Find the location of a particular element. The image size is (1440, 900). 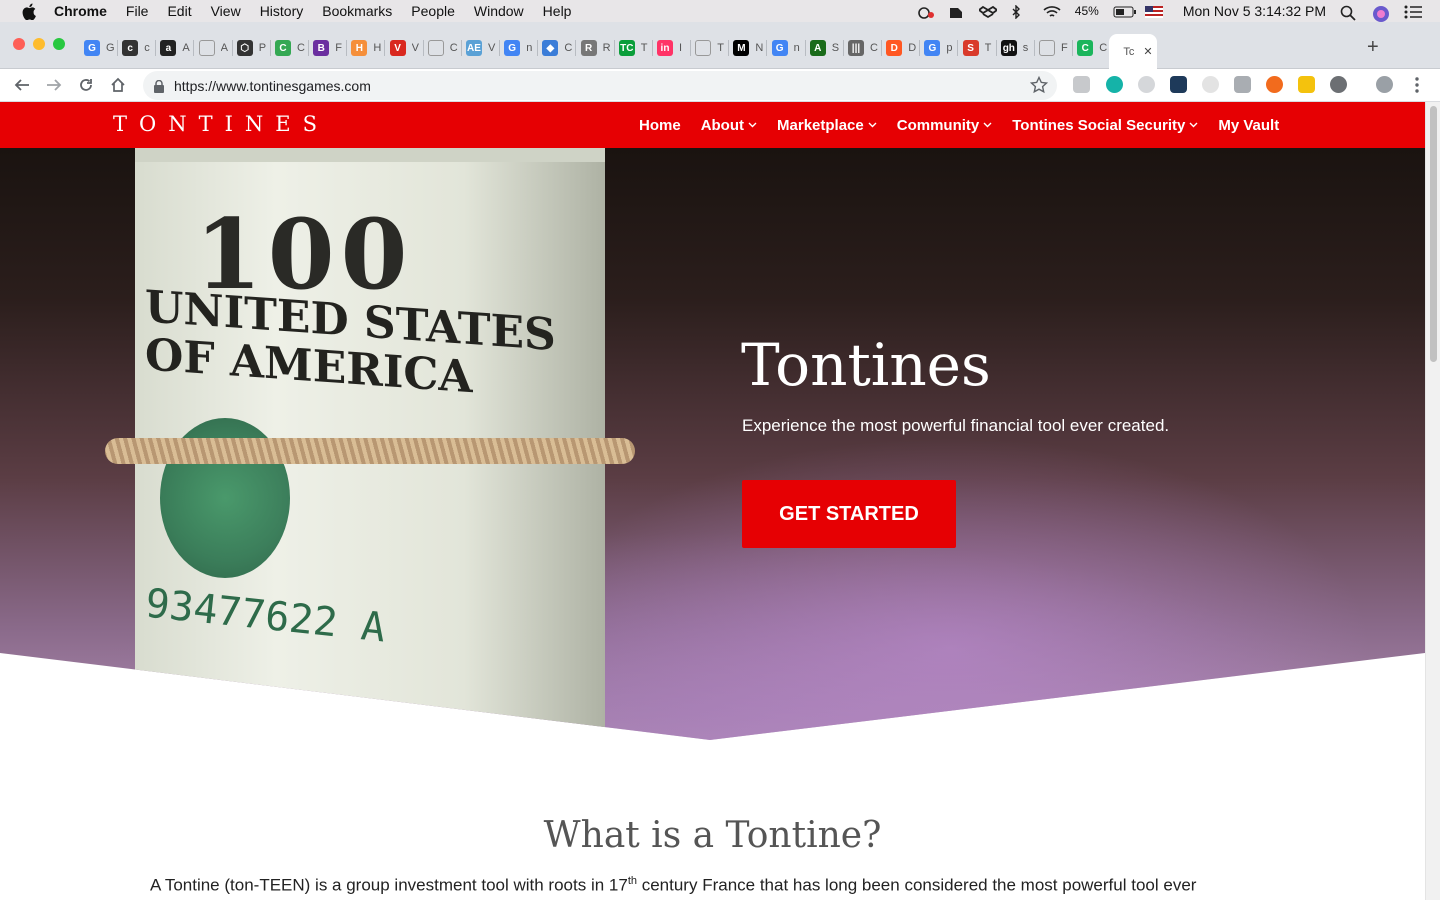

url-text: https://www.tontinesgames.com is located at coordinates (272, 86).